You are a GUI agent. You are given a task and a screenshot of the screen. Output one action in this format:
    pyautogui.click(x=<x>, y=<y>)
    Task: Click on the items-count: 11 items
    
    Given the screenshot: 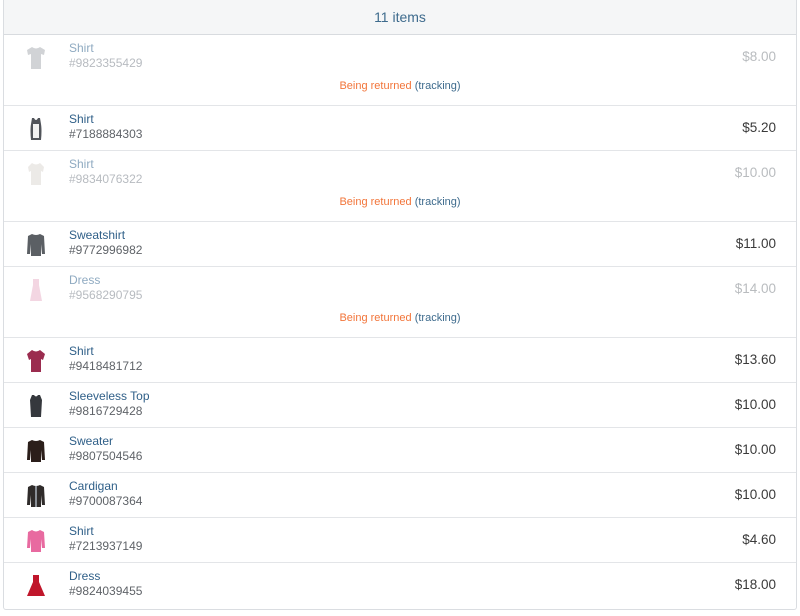 What is the action you would take?
    pyautogui.click(x=400, y=17)
    